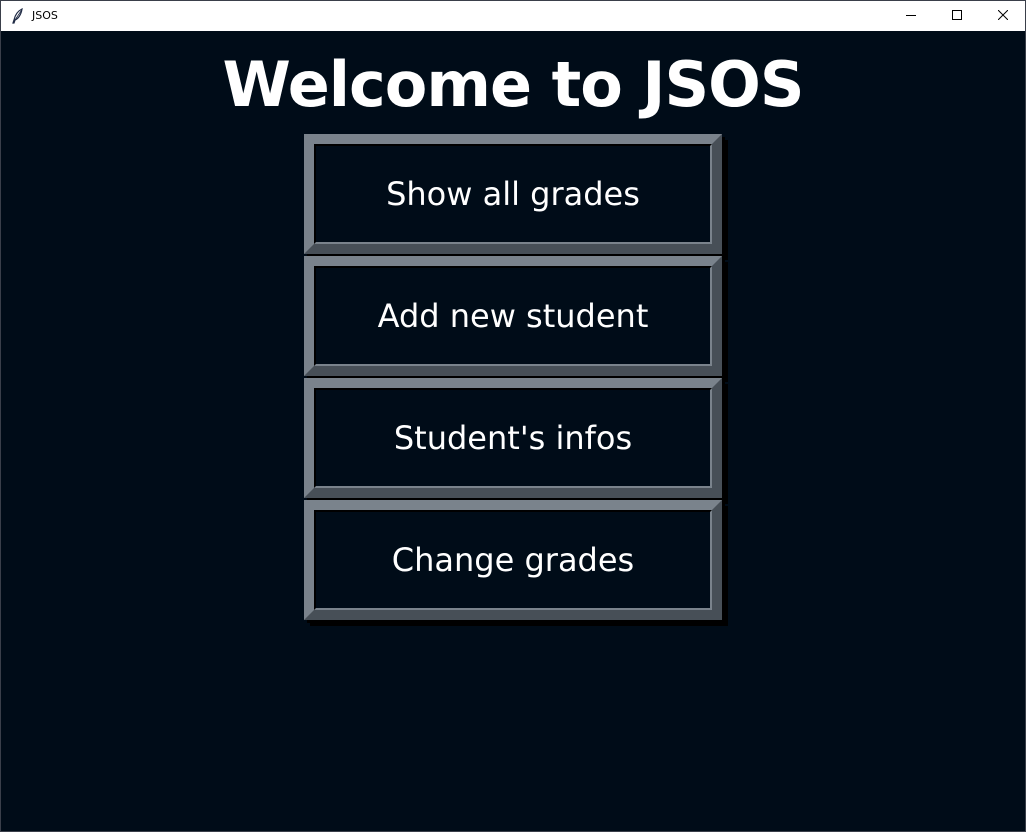  I want to click on minimize-icon, so click(911, 16).